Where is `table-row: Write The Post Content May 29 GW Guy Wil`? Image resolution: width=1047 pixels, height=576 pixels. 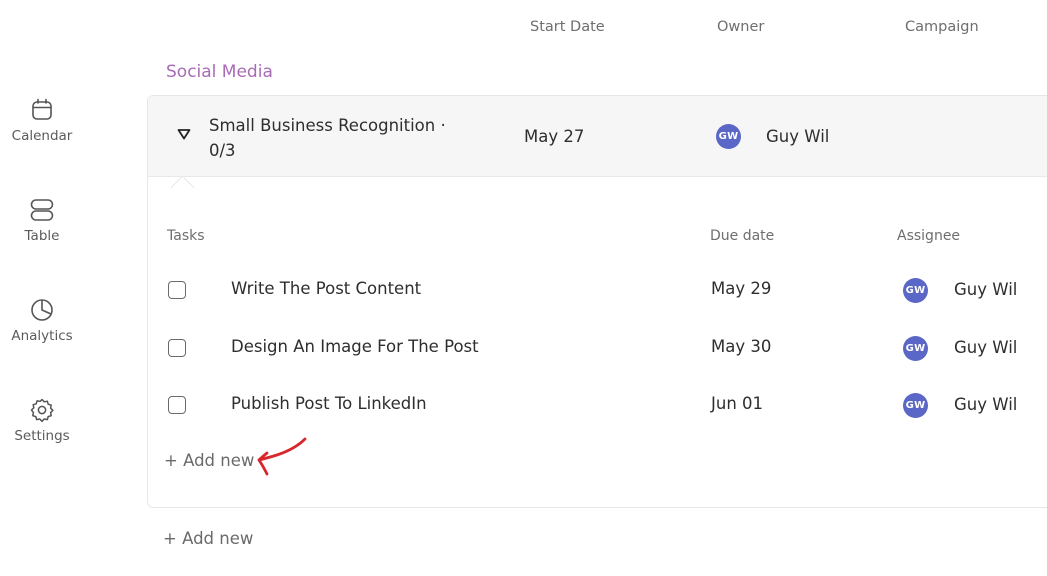 table-row: Write The Post Content May 29 GW Guy Wil is located at coordinates (597, 292).